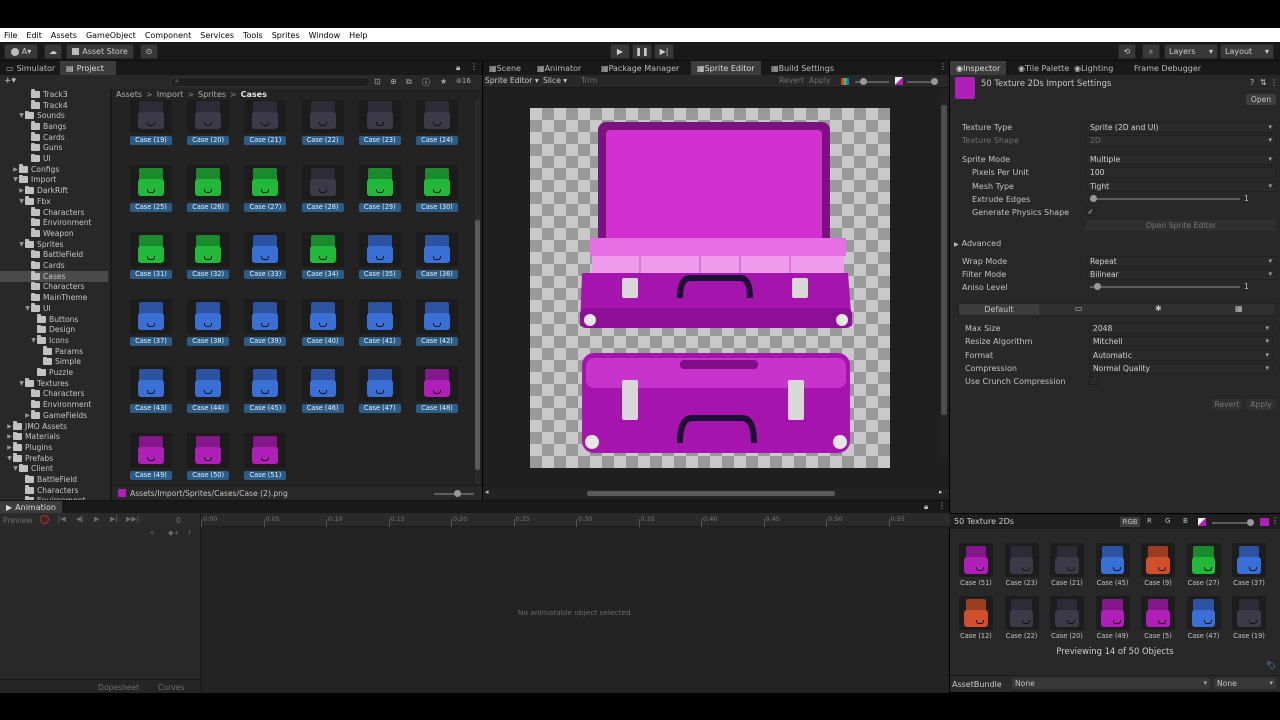 This screenshot has width=1280, height=720. Describe the element at coordinates (863, 81) in the screenshot. I see `zoom-knob` at that location.